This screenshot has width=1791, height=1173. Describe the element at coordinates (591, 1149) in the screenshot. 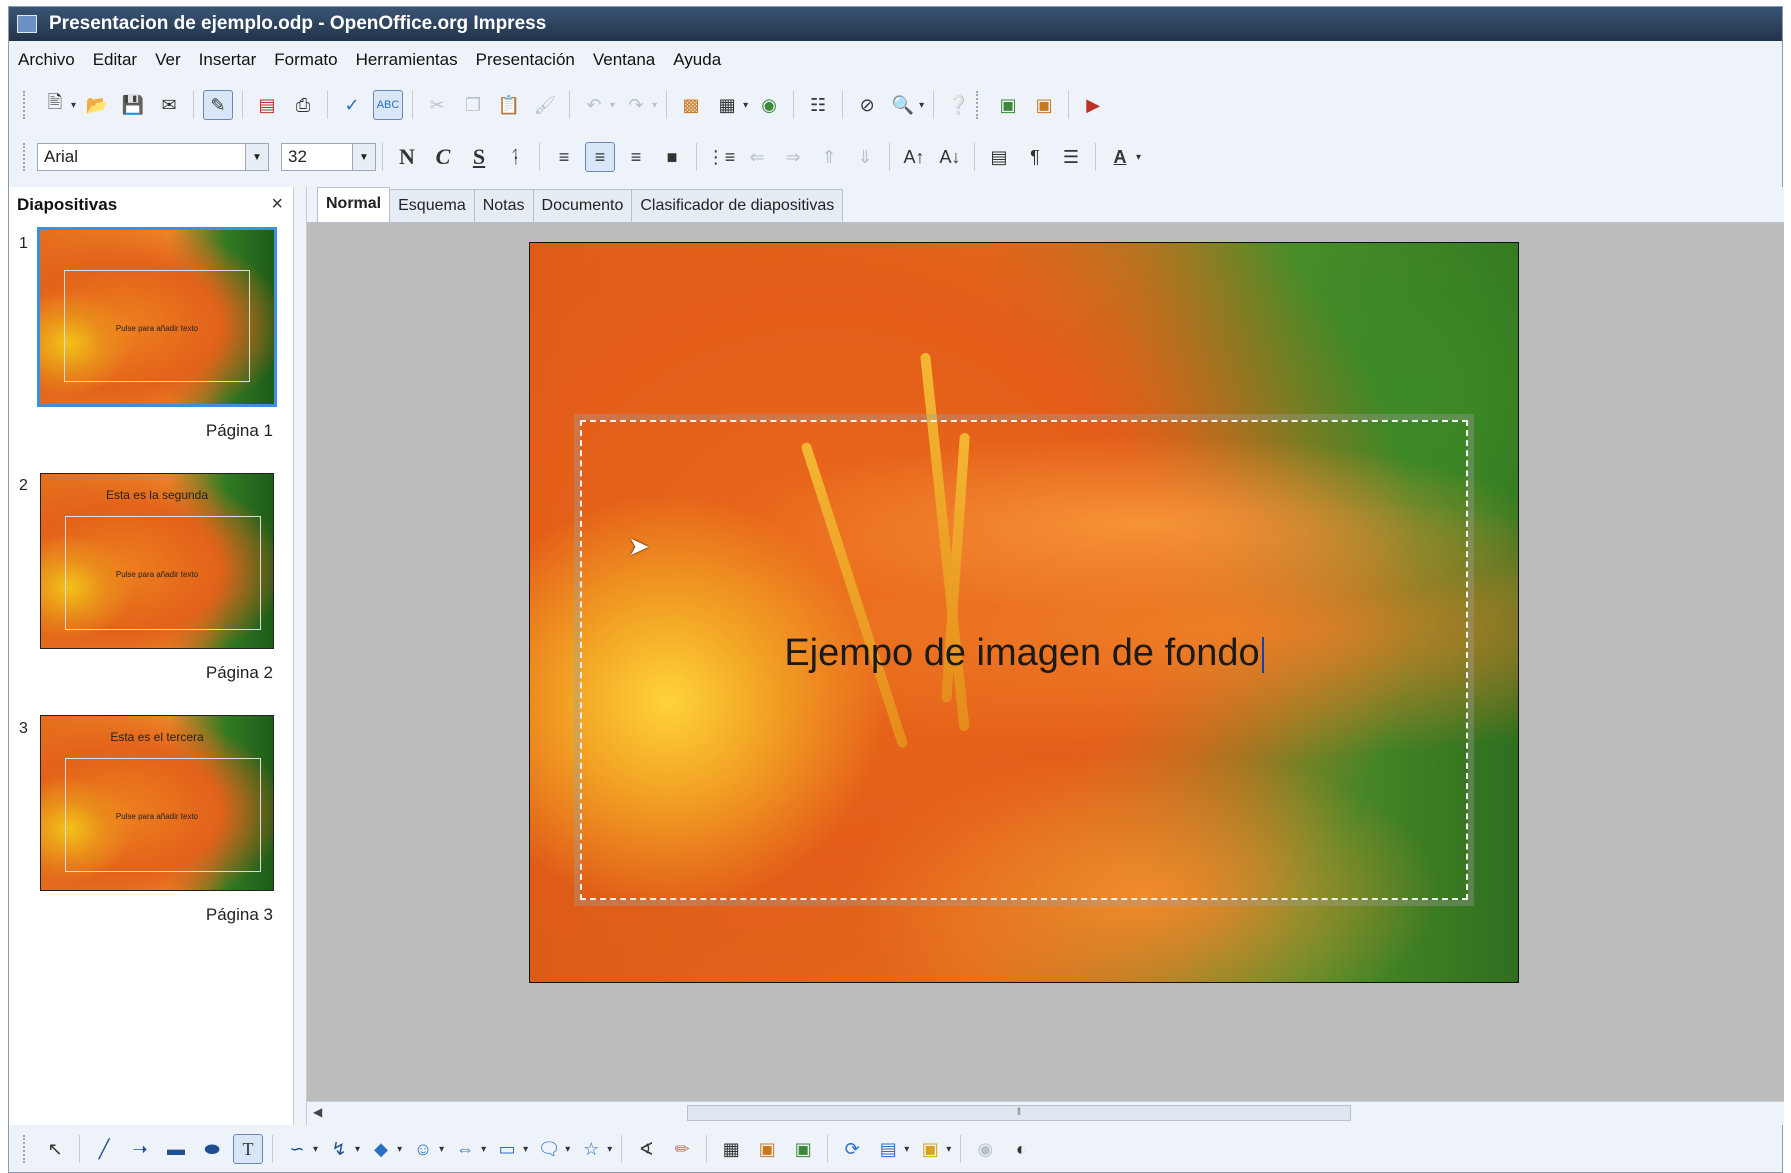

I see `star-icon: ☆` at that location.